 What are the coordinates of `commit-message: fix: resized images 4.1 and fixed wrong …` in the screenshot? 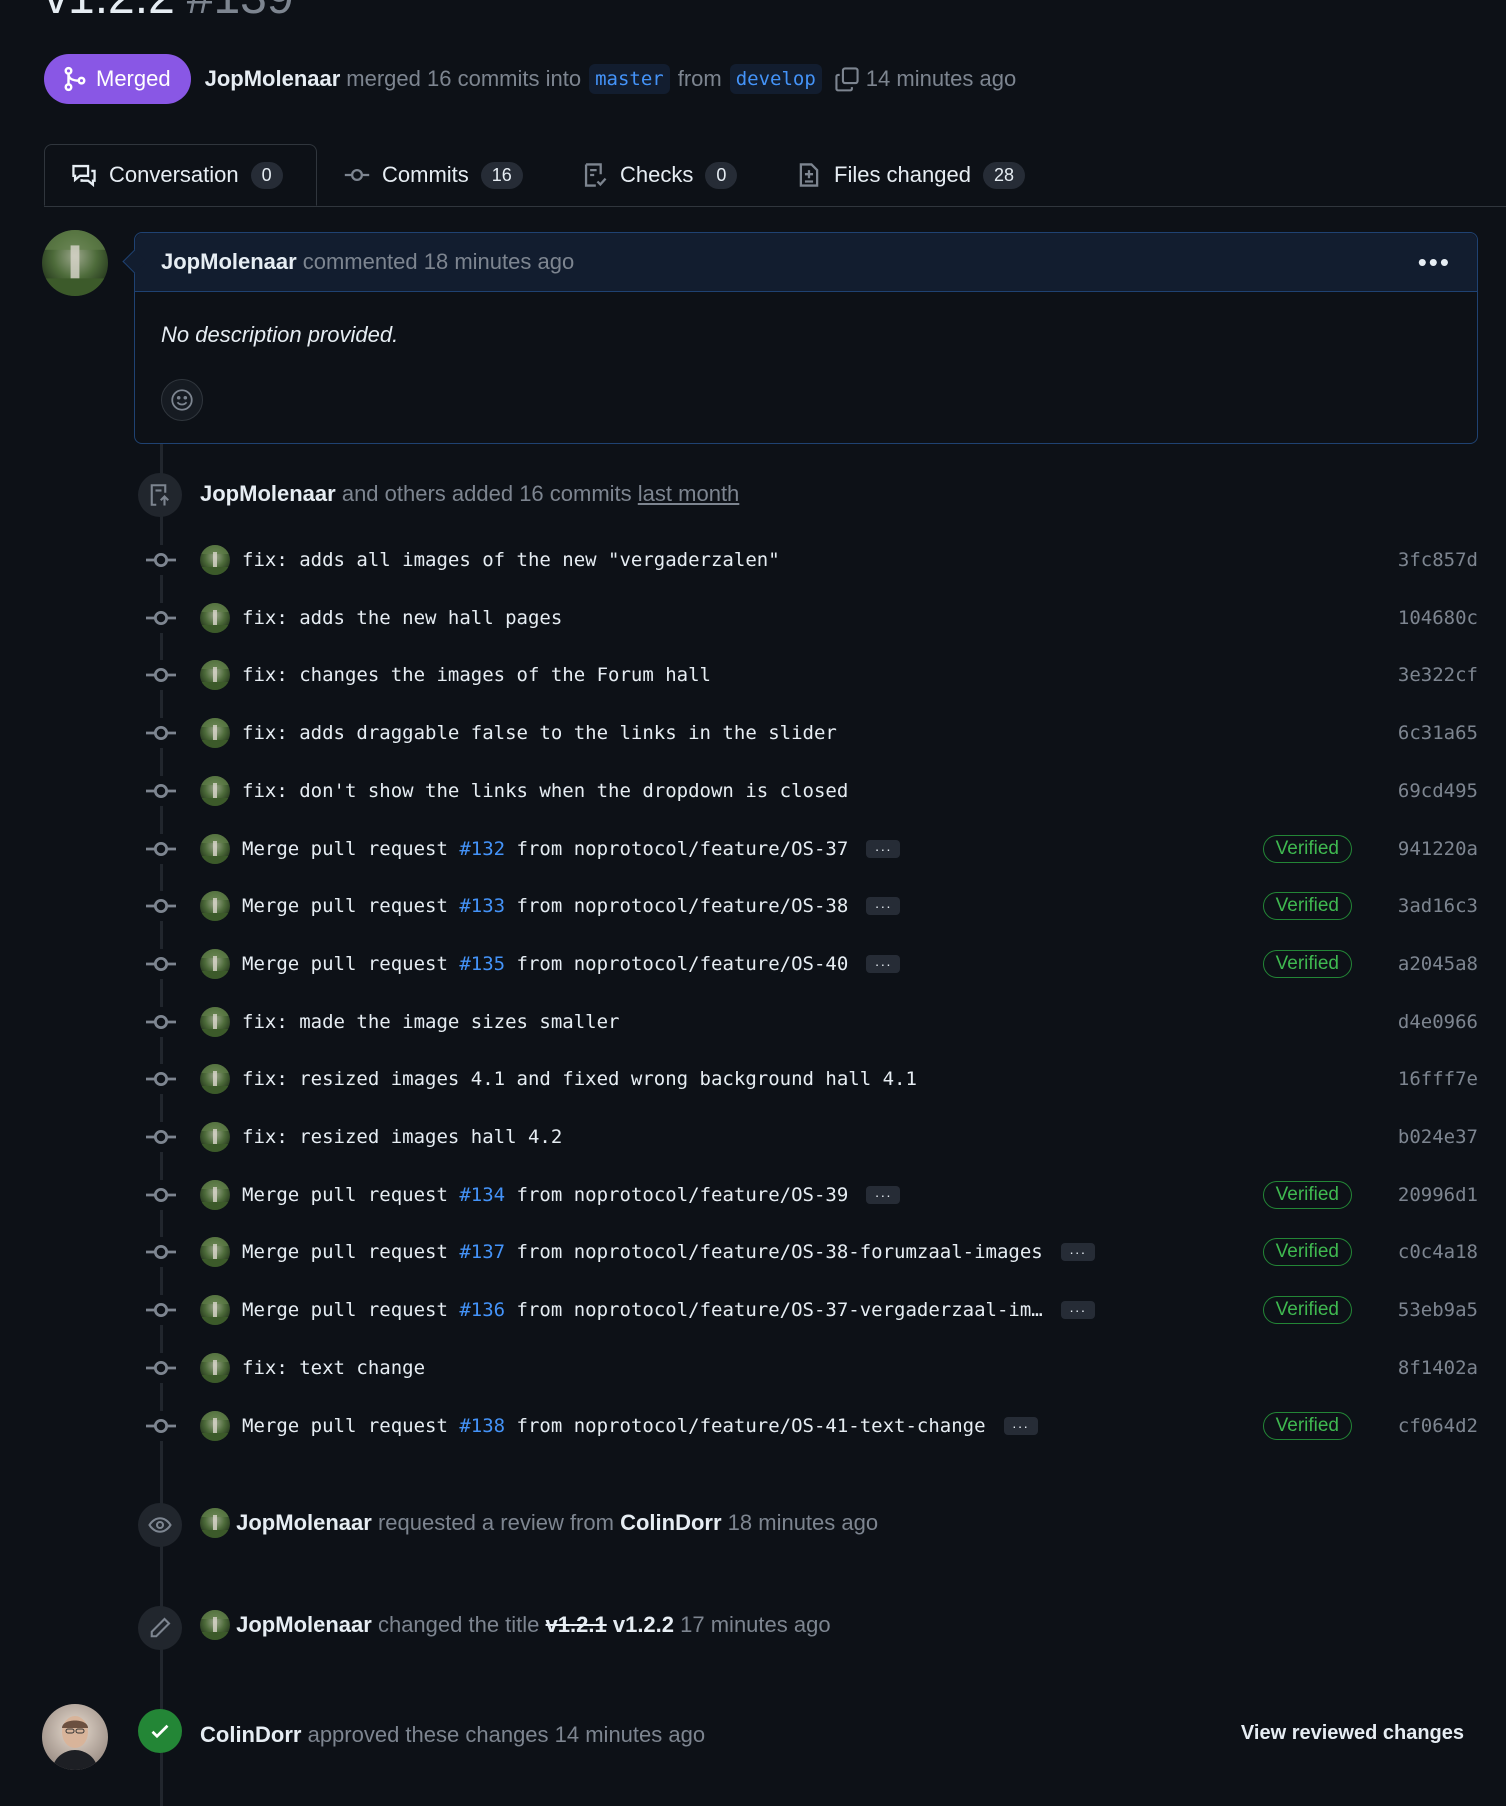 It's located at (579, 1079).